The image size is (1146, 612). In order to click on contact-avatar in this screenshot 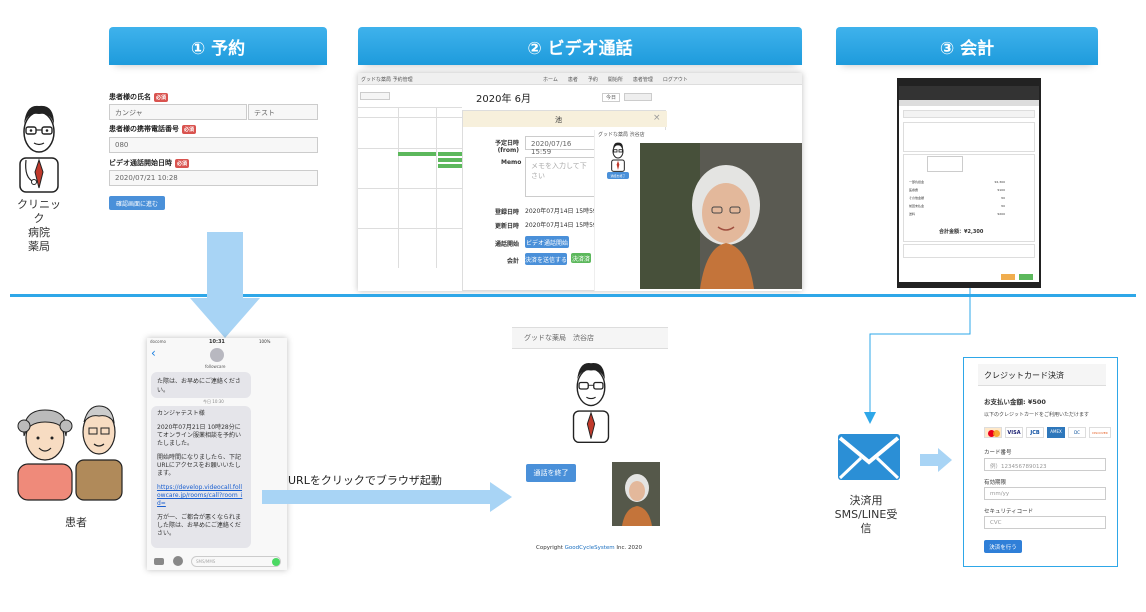, I will do `click(217, 355)`.